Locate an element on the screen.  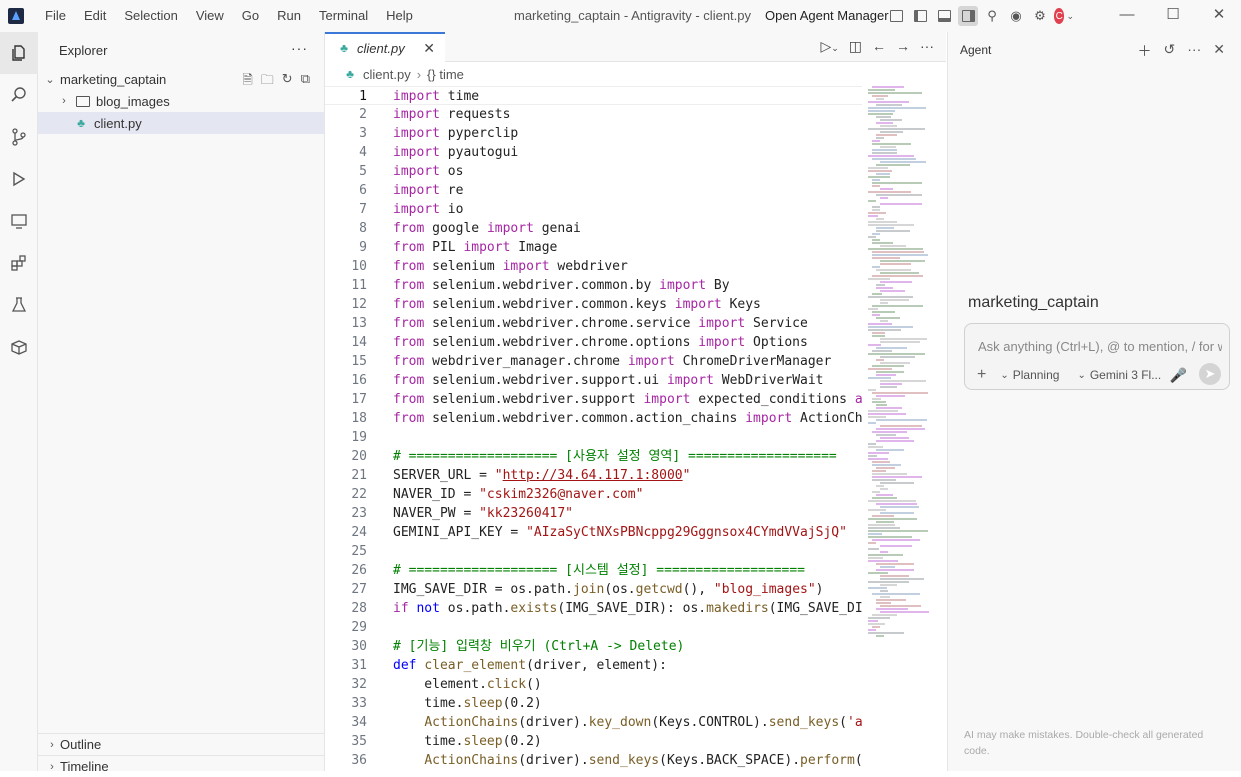
outline-label: Outline is located at coordinates (81, 744).